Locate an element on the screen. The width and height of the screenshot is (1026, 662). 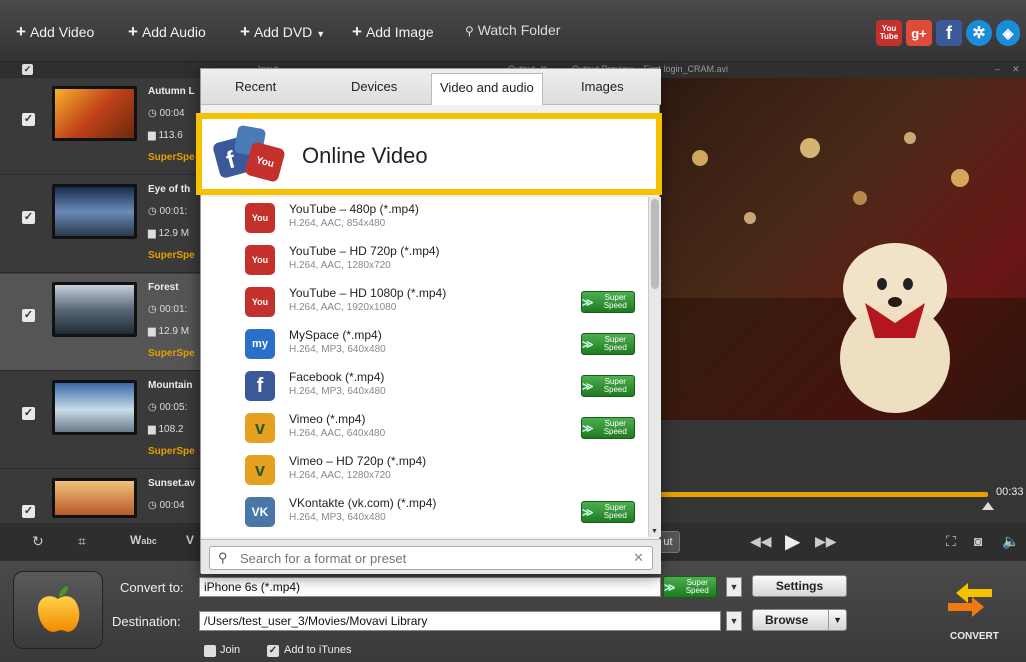
play-icon: ▶ is located at coordinates (792, 541).